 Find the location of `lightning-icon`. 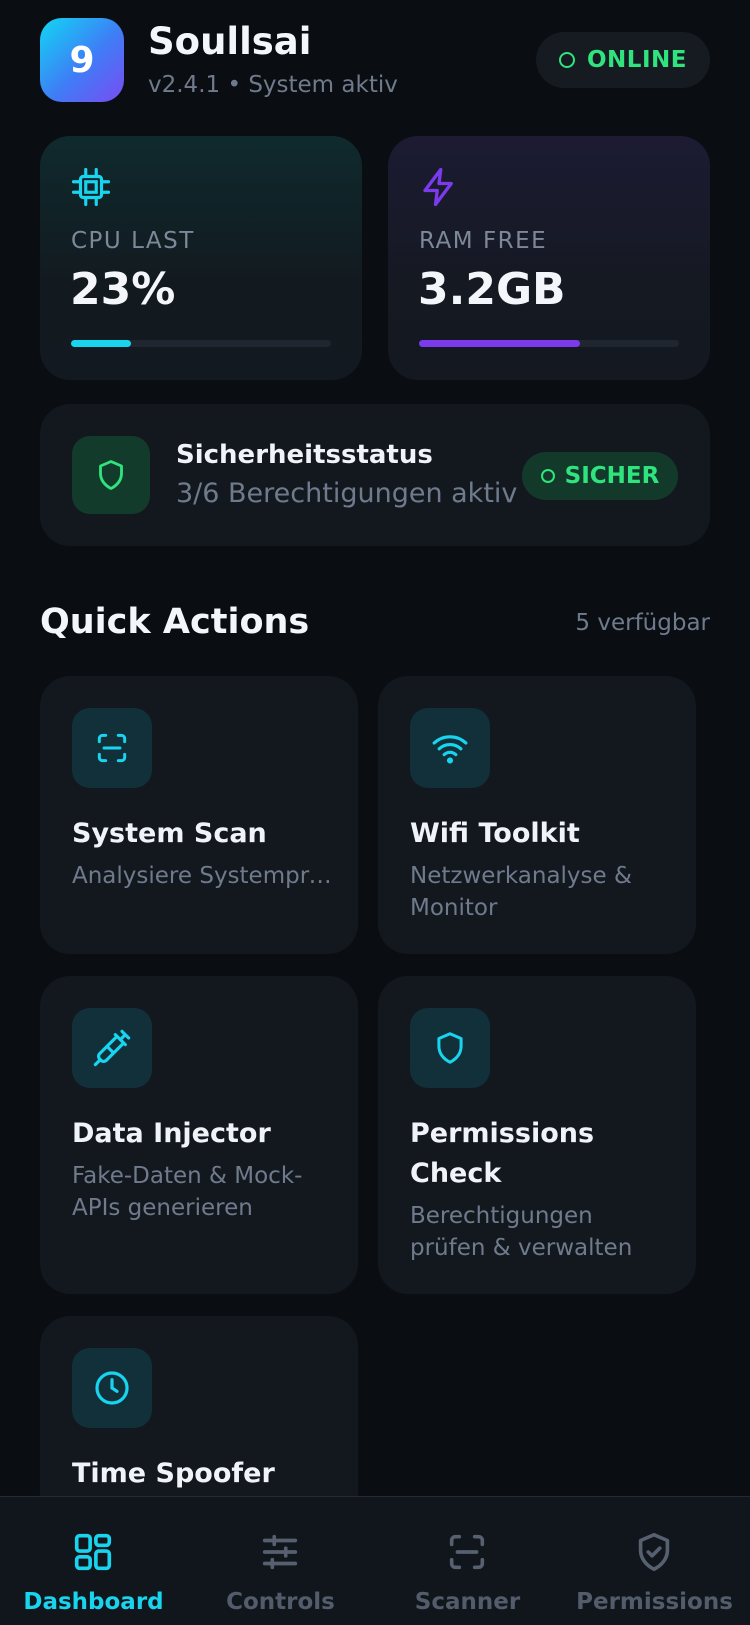

lightning-icon is located at coordinates (438, 187).